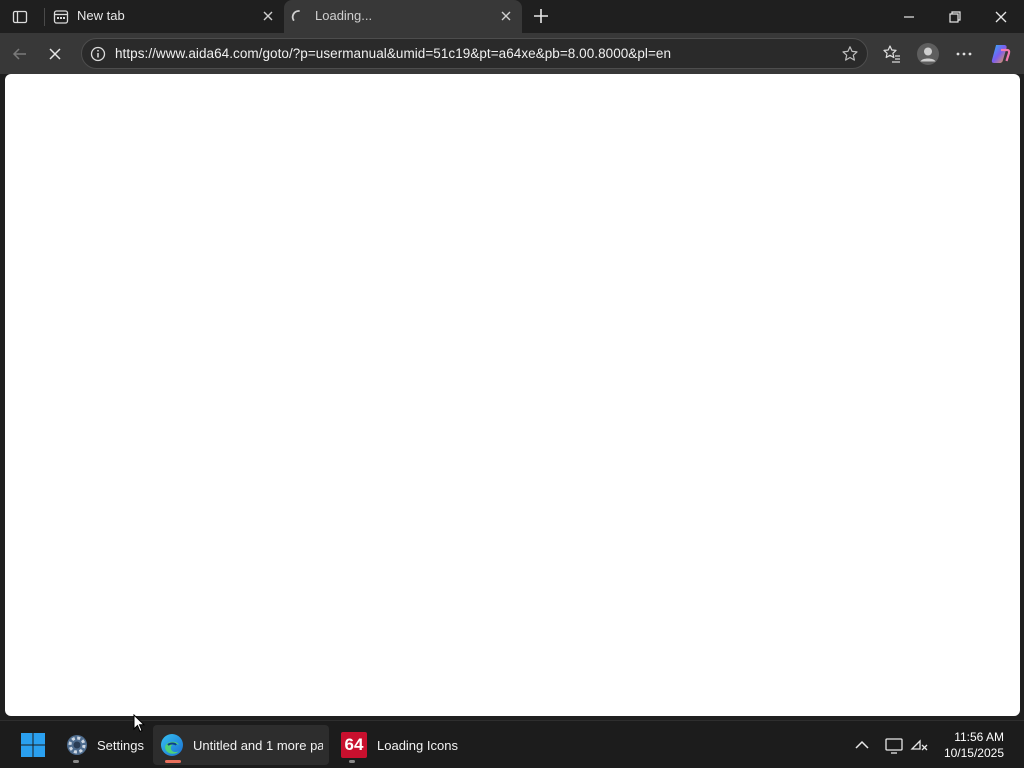 Image resolution: width=1024 pixels, height=768 pixels. I want to click on windows-logo-icon, so click(33, 745).